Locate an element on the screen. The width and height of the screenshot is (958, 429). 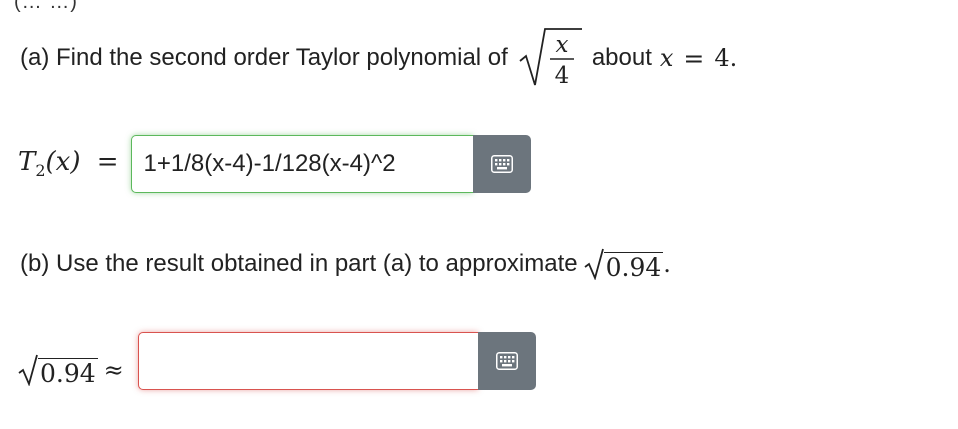
t2-keyboard-button is located at coordinates (501, 164).